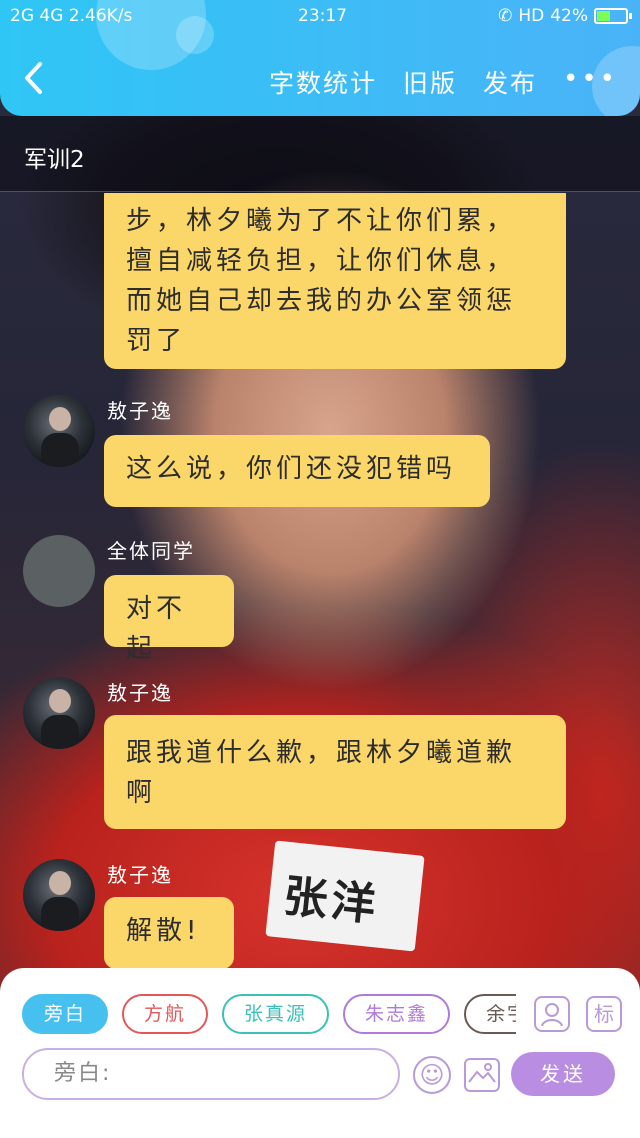  I want to click on chip-zhangzhenyuan: 张真源, so click(276, 1014).